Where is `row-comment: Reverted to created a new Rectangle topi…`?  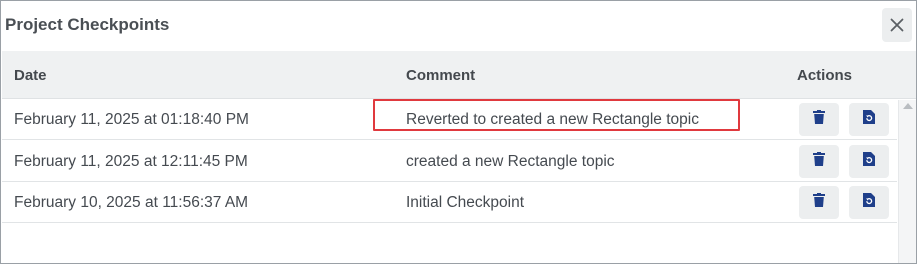
row-comment: Reverted to created a new Rectangle topi… is located at coordinates (552, 119).